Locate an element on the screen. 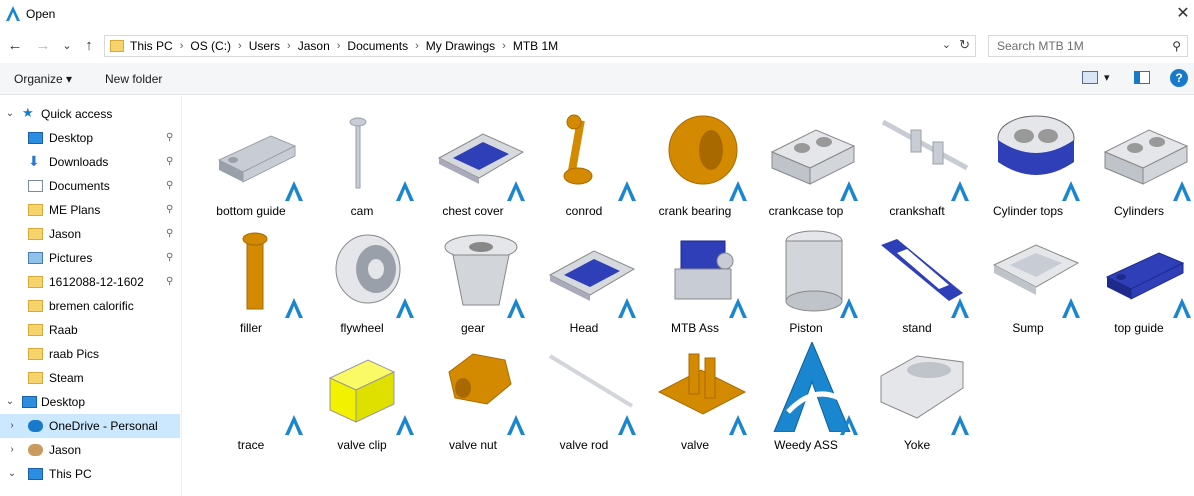  sidebar-item-downloads: ⬇ Downloads ⚲ is located at coordinates (90, 162).